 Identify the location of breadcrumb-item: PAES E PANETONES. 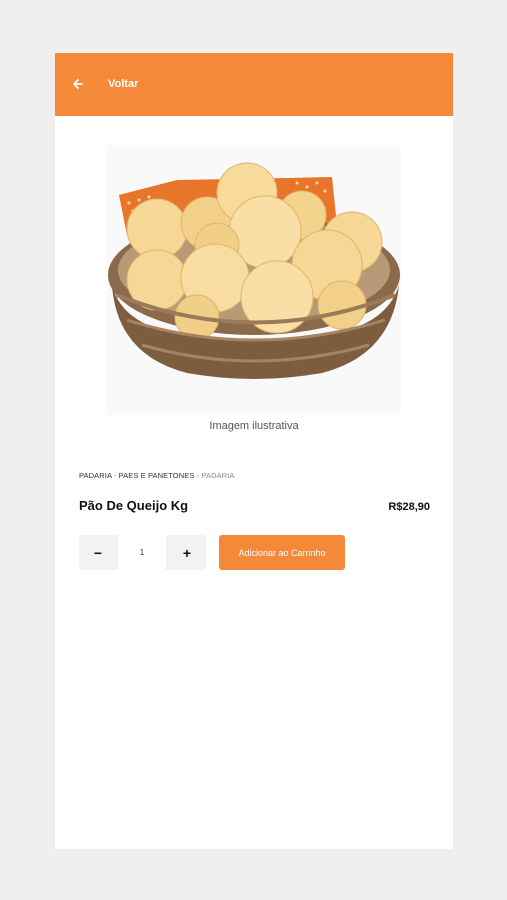
(157, 475).